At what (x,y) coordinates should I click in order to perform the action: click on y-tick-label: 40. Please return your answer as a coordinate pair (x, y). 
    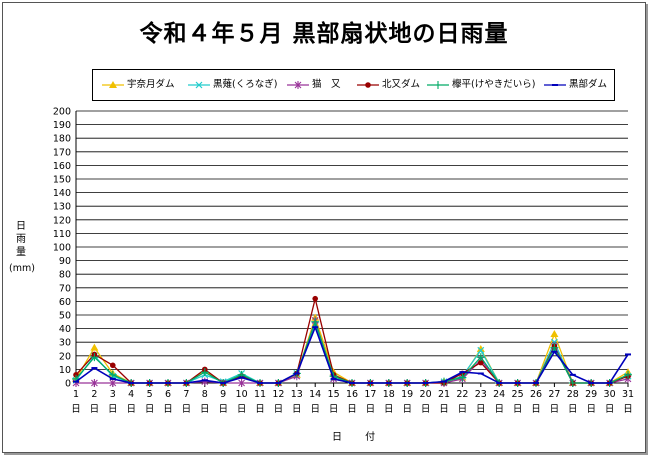
    Looking at the image, I should click on (65, 329).